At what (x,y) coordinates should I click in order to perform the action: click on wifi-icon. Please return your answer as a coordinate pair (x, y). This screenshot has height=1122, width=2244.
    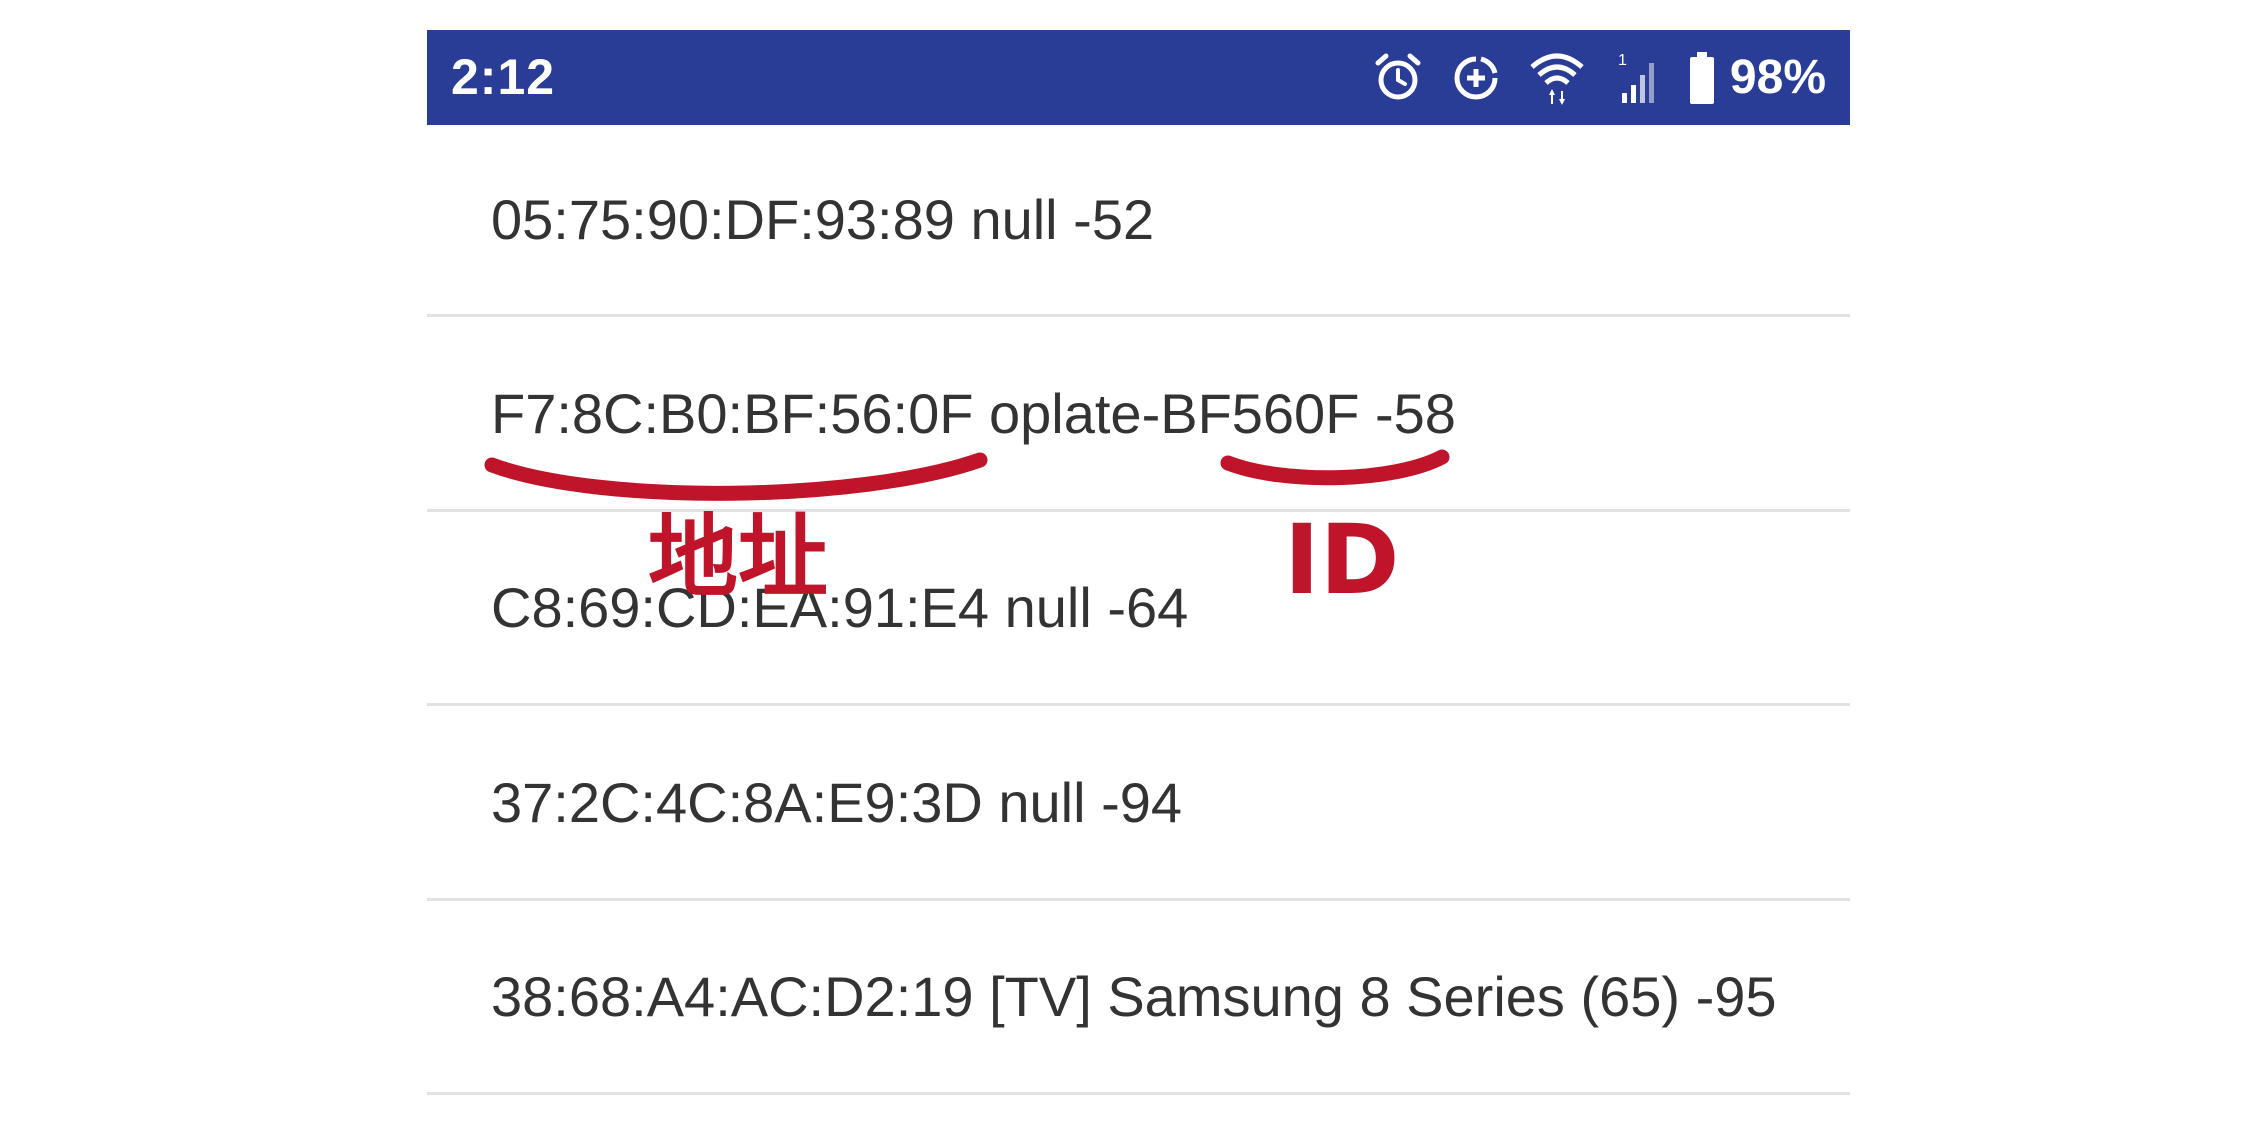
    Looking at the image, I should click on (1557, 78).